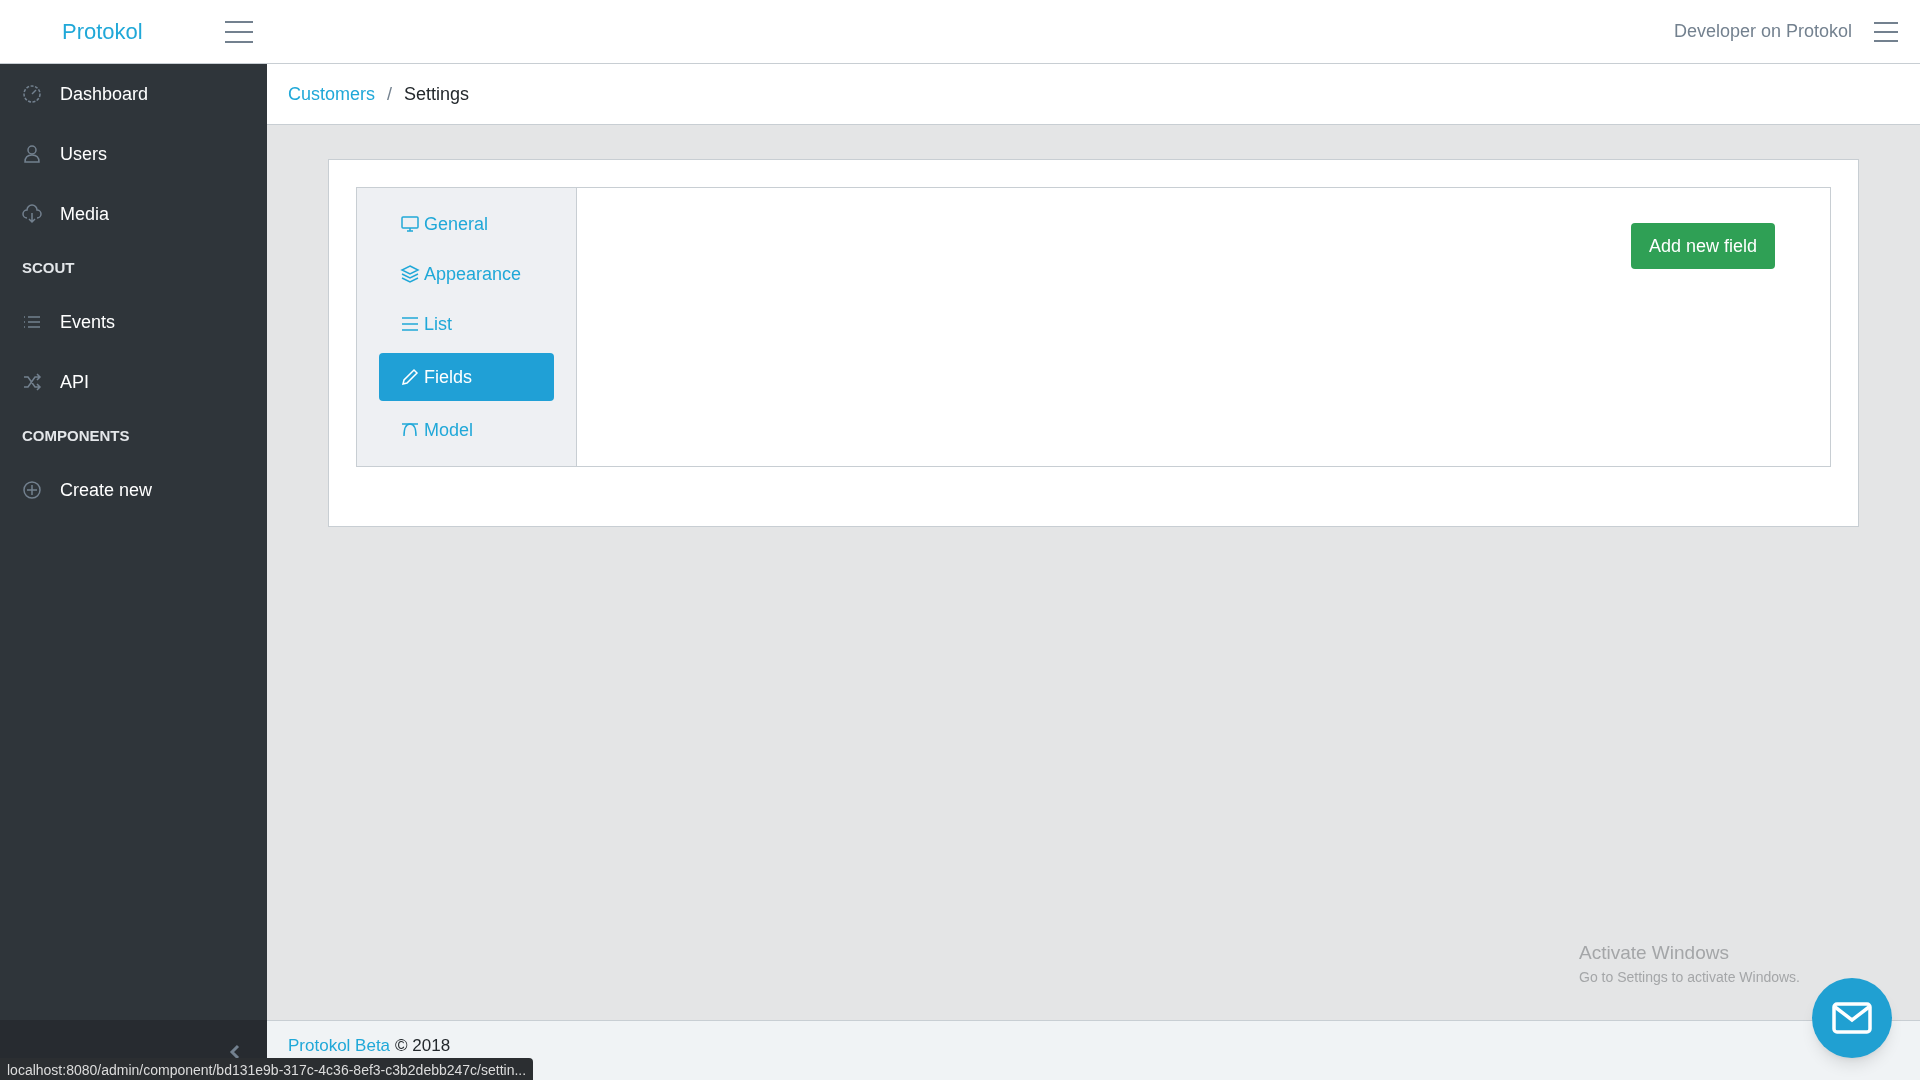 The width and height of the screenshot is (1920, 1080). Describe the element at coordinates (1654, 952) in the screenshot. I see `activation-title: Activate Windows` at that location.